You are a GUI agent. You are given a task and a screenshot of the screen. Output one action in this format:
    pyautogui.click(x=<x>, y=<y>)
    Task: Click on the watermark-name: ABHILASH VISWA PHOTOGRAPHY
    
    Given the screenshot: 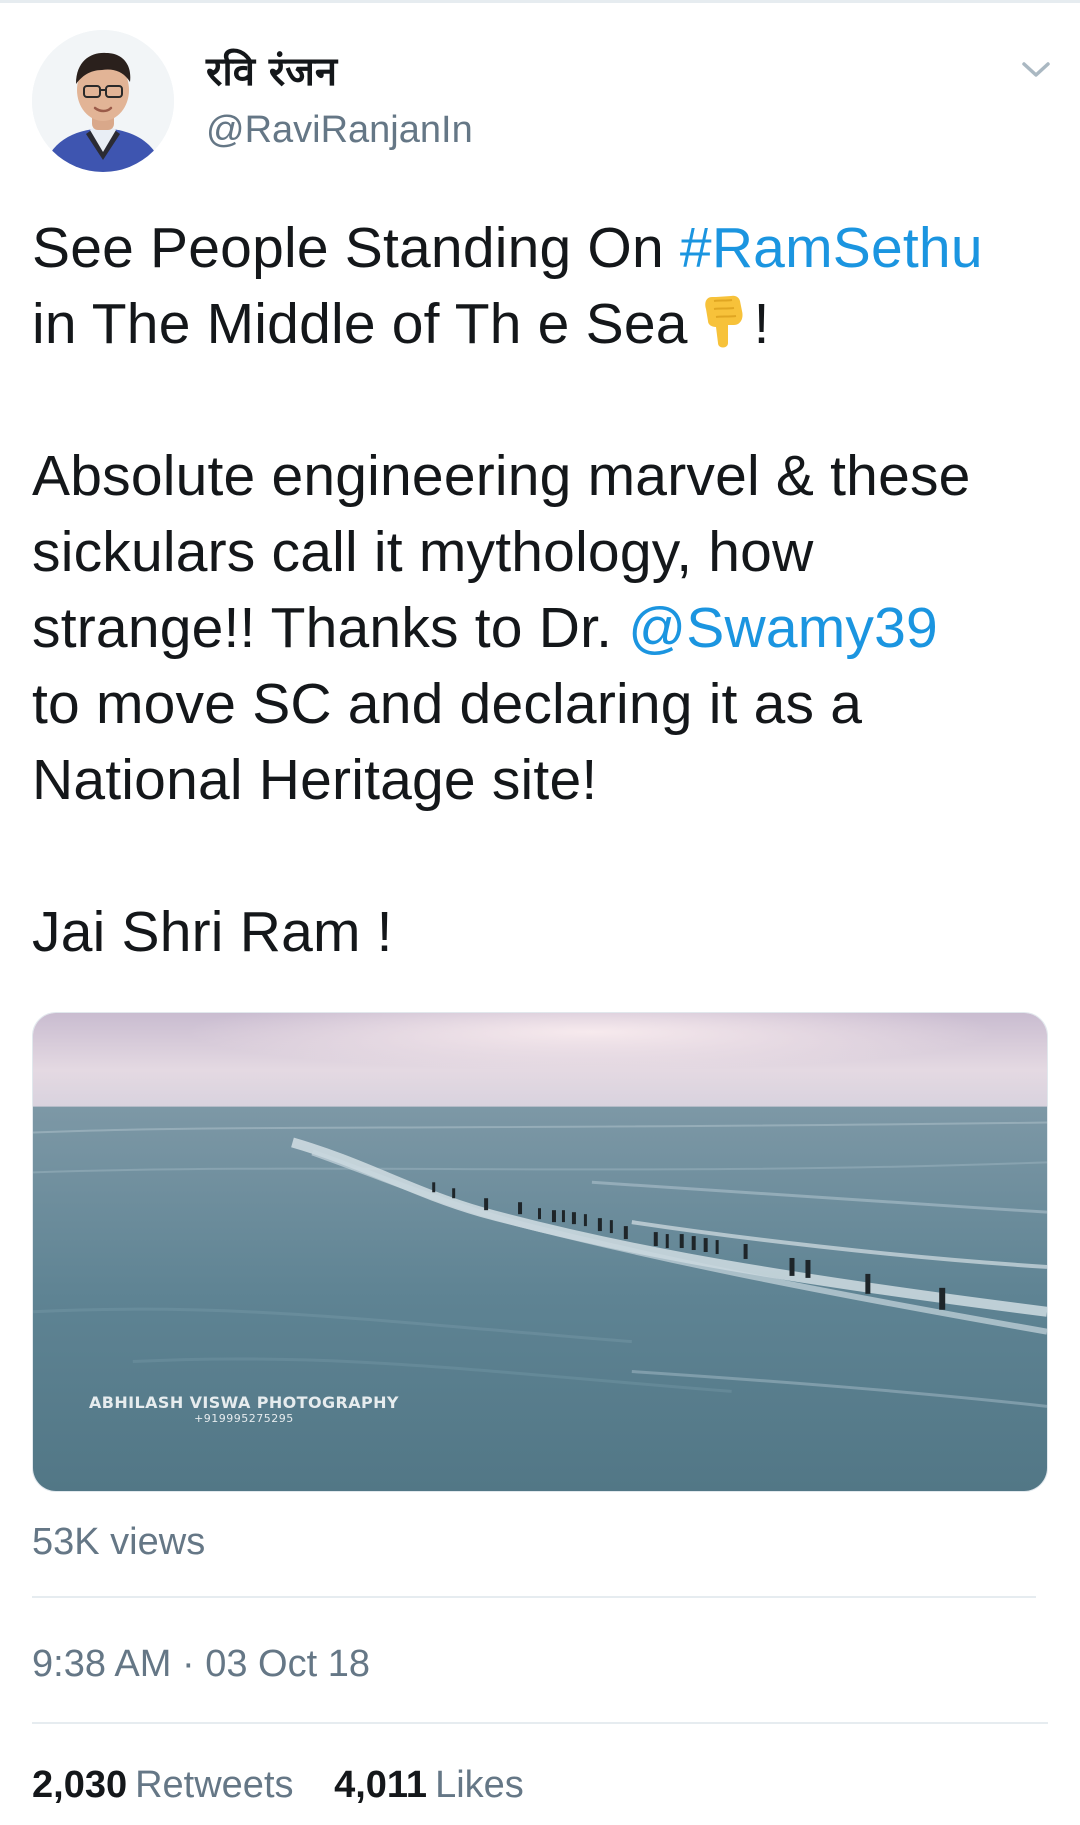 What is the action you would take?
    pyautogui.click(x=244, y=1402)
    